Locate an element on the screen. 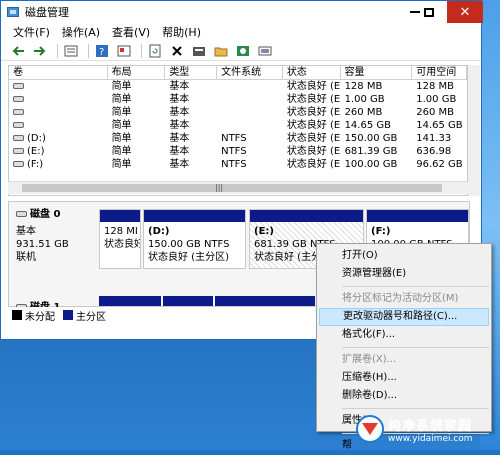  cell-free-space: 260 MB is located at coordinates (435, 112).